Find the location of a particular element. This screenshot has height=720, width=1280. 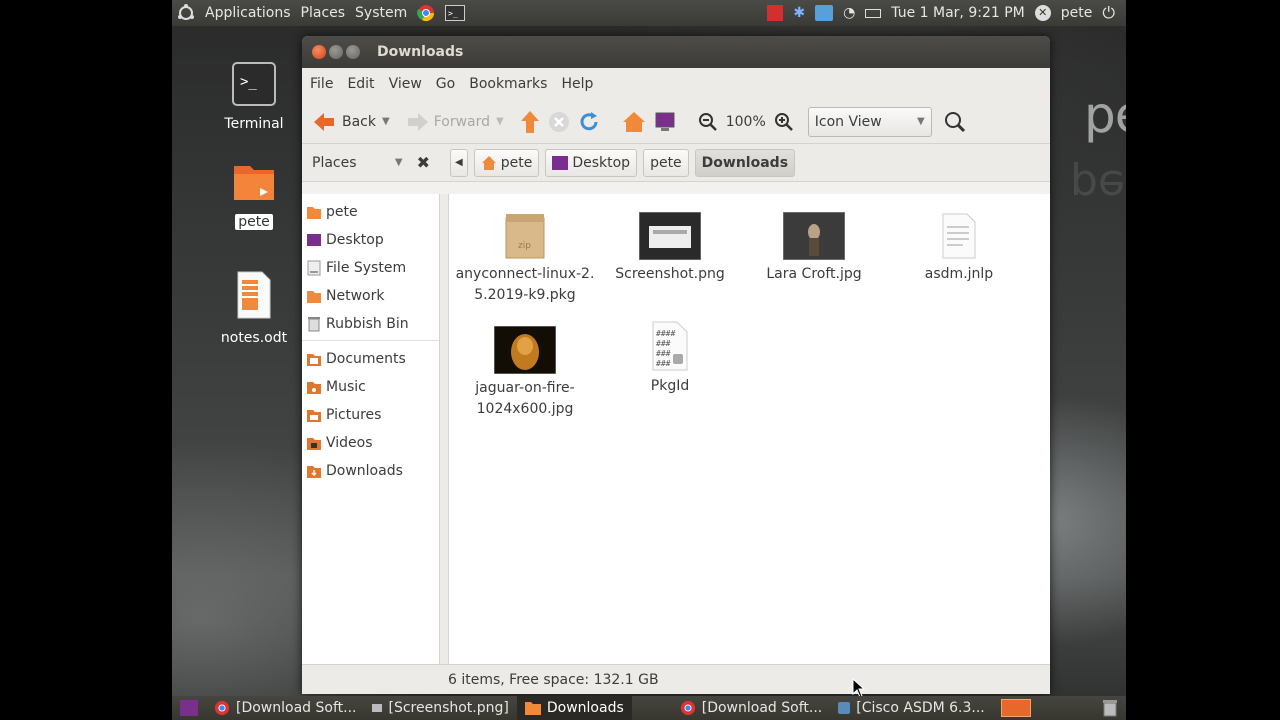

sidebar-item-pictures: Pictures is located at coordinates (370, 415).